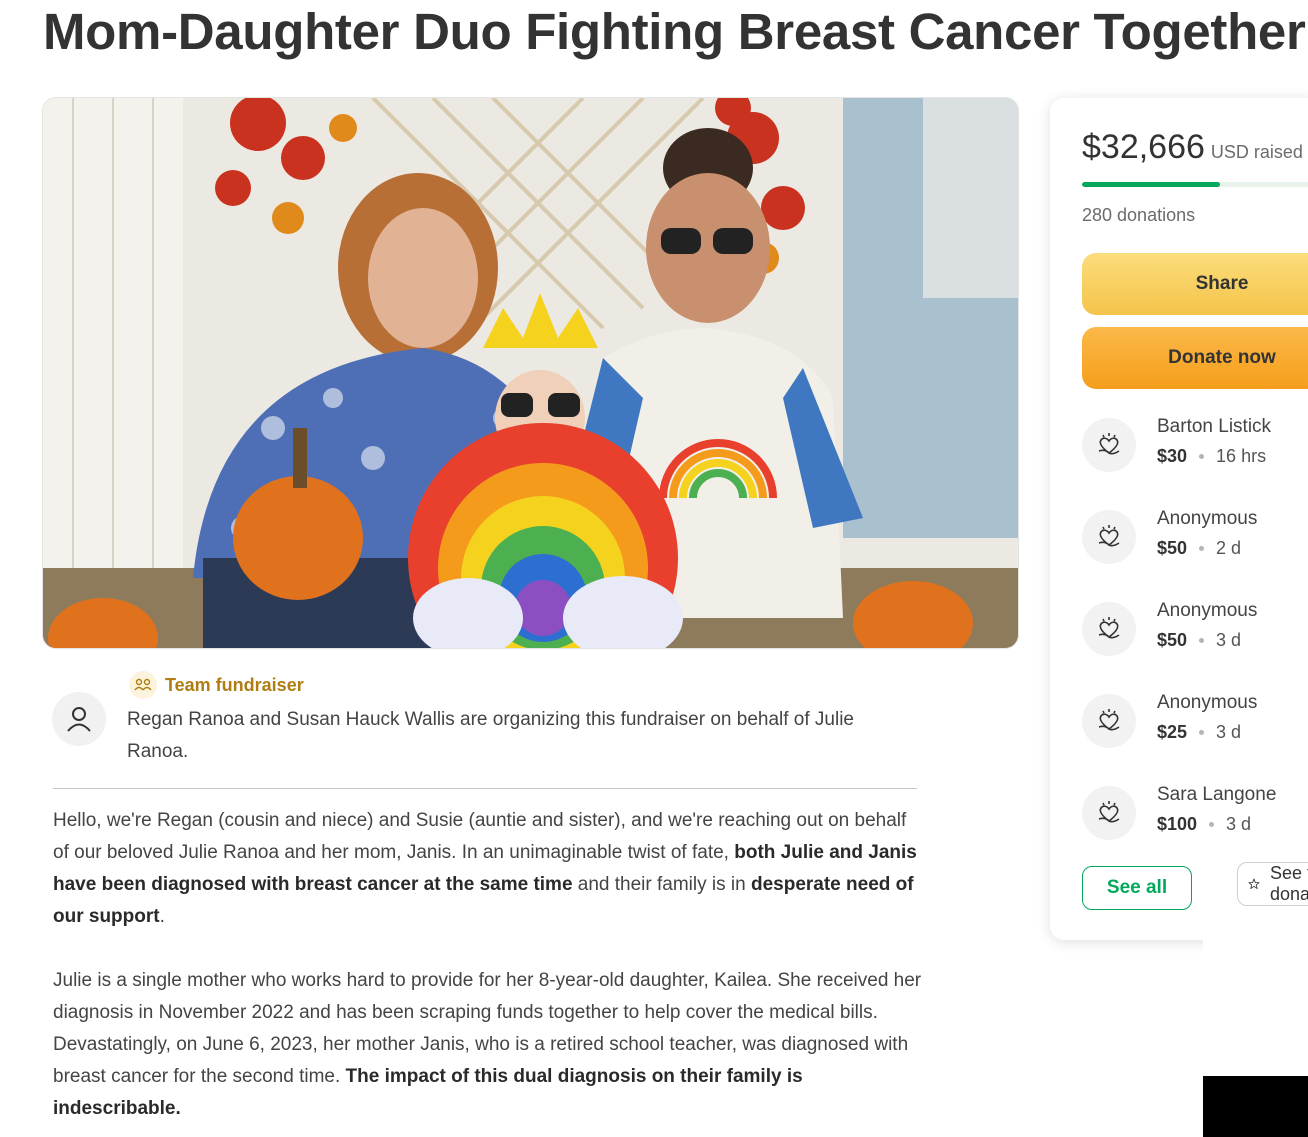  What do you see at coordinates (1143, 147) in the screenshot?
I see `raised-amount: $32,666` at bounding box center [1143, 147].